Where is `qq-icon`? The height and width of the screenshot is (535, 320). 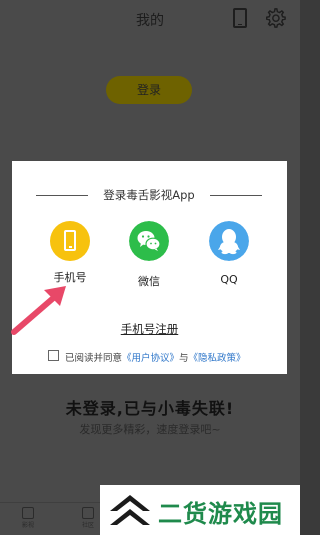
qq-icon is located at coordinates (229, 241).